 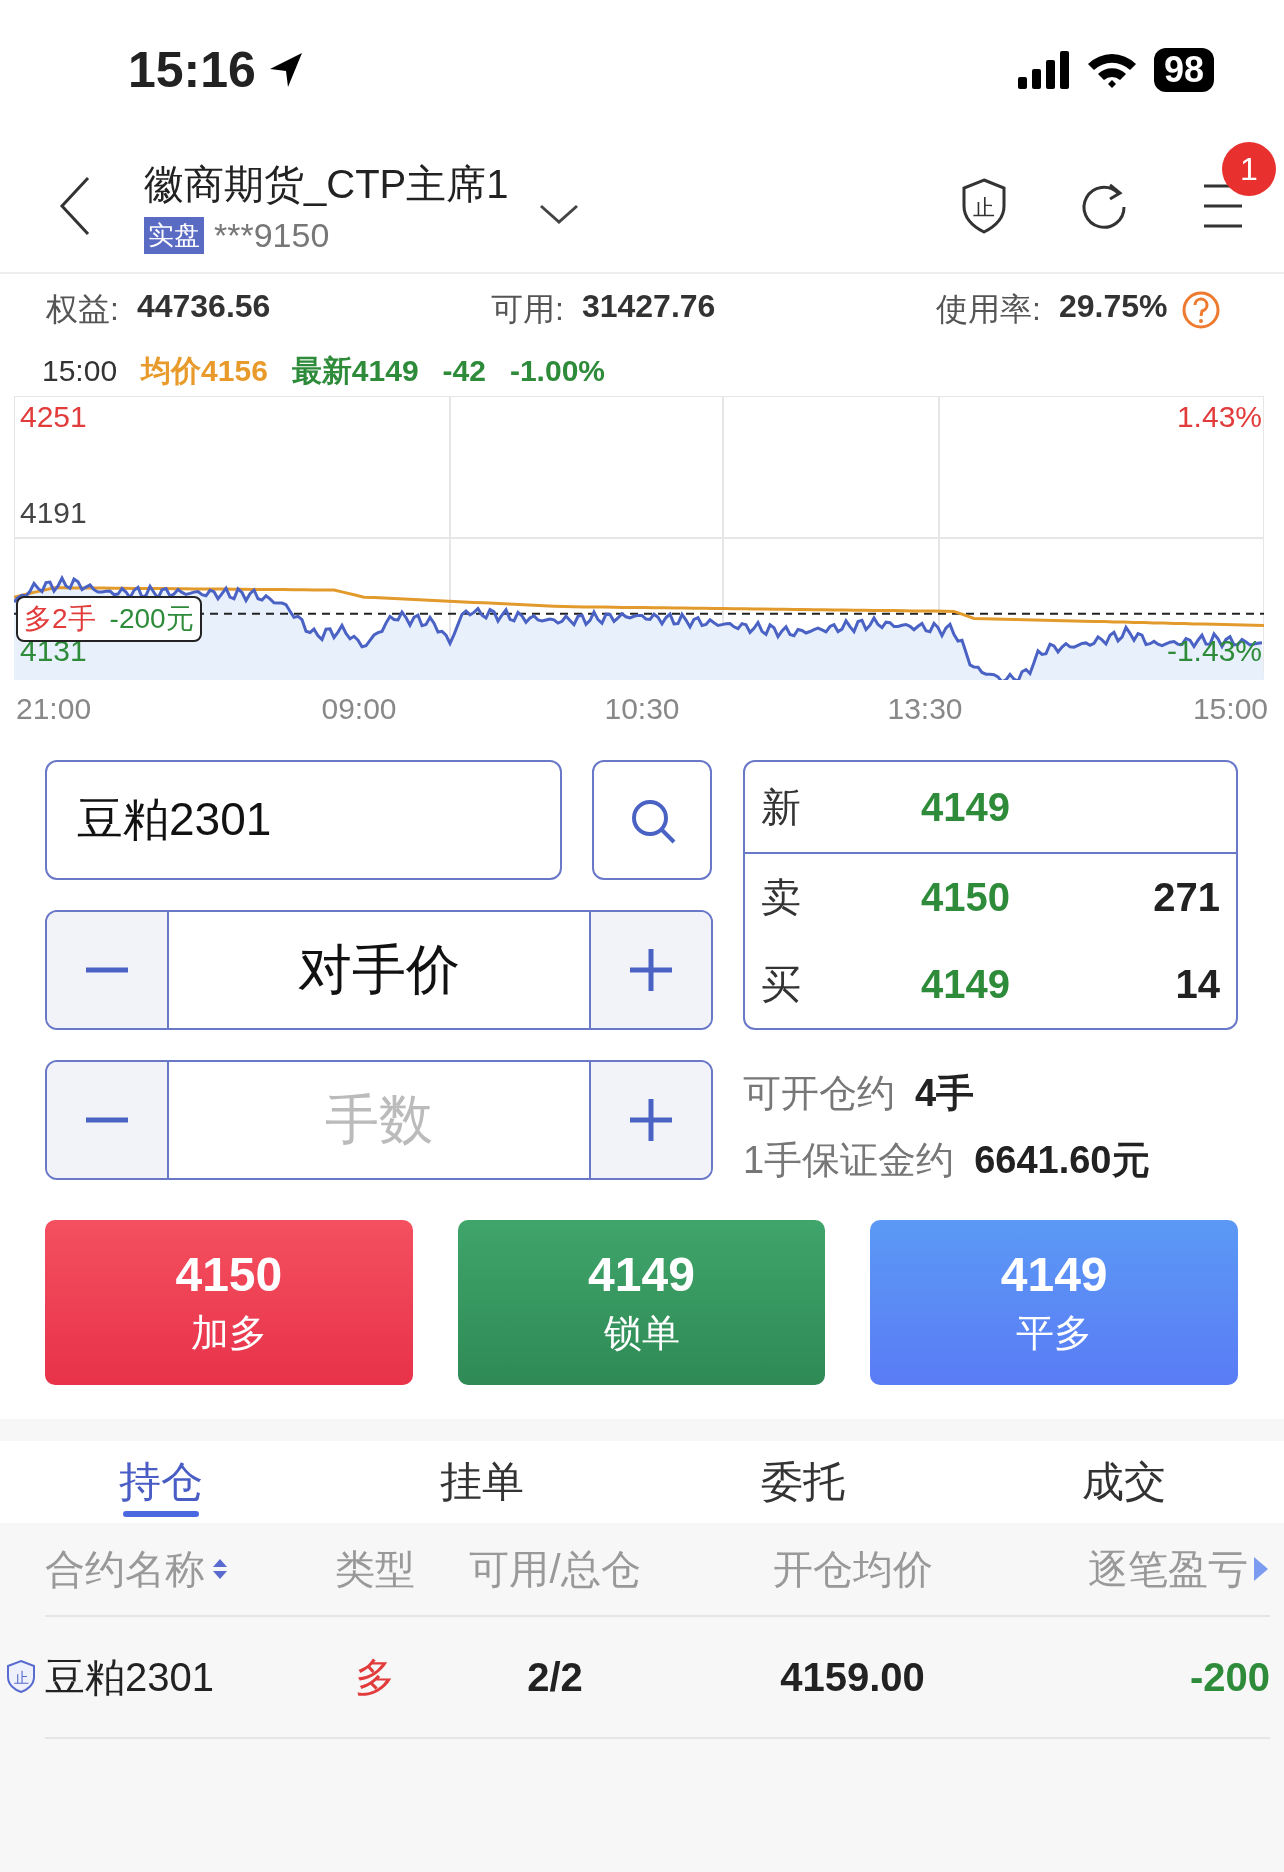 I want to click on battery-indicator: 98, so click(x=1183, y=70).